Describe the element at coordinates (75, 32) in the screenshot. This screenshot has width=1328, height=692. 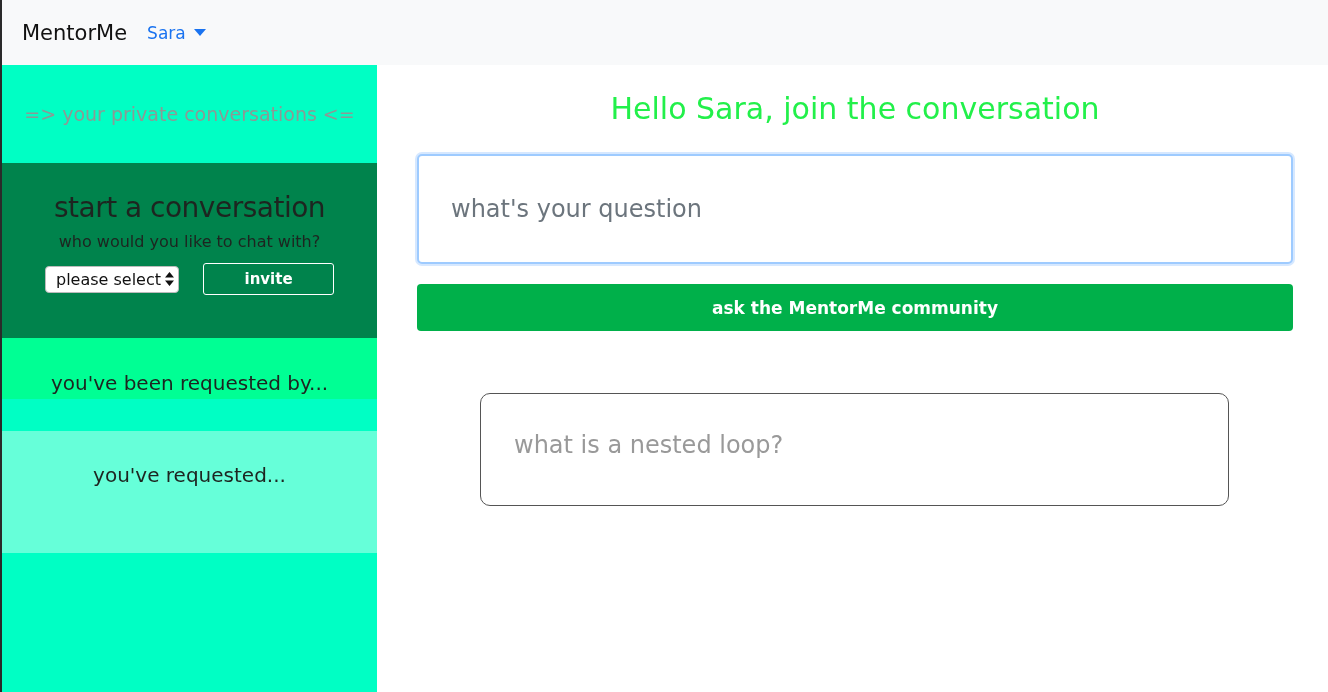
I see `brand-name: MentorMe` at that location.